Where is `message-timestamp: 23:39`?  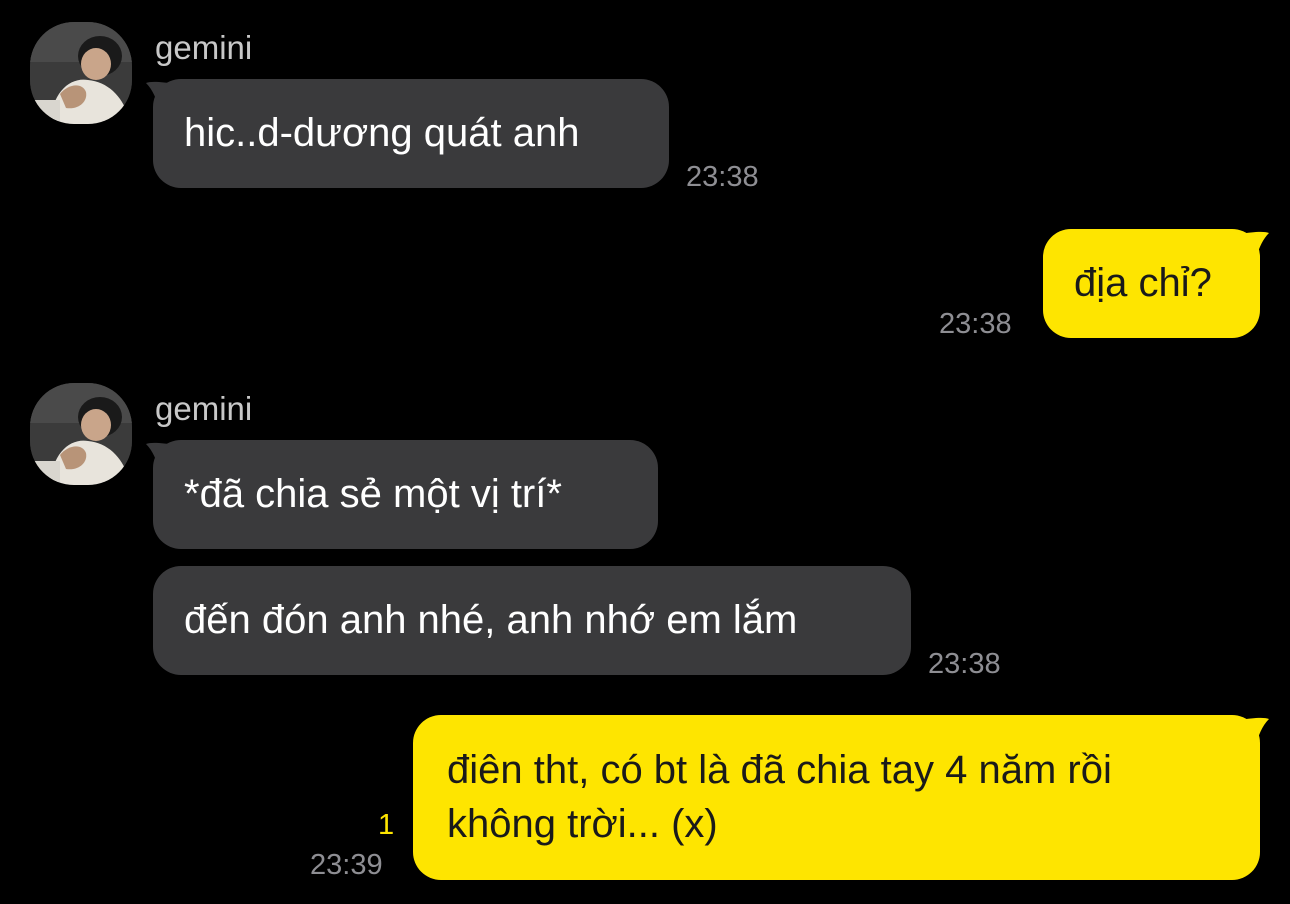
message-timestamp: 23:39 is located at coordinates (346, 865).